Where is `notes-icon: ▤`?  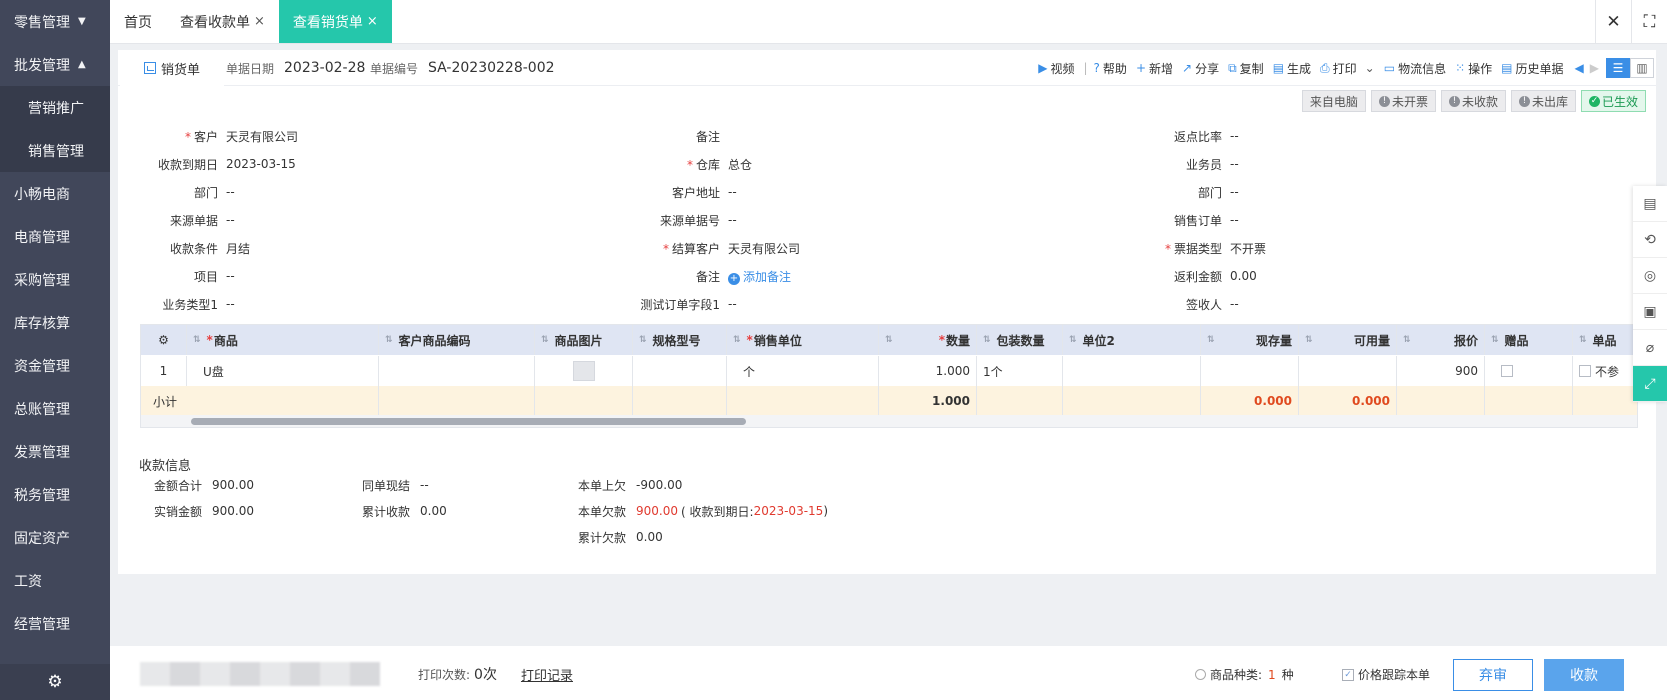
notes-icon: ▤ is located at coordinates (1650, 204).